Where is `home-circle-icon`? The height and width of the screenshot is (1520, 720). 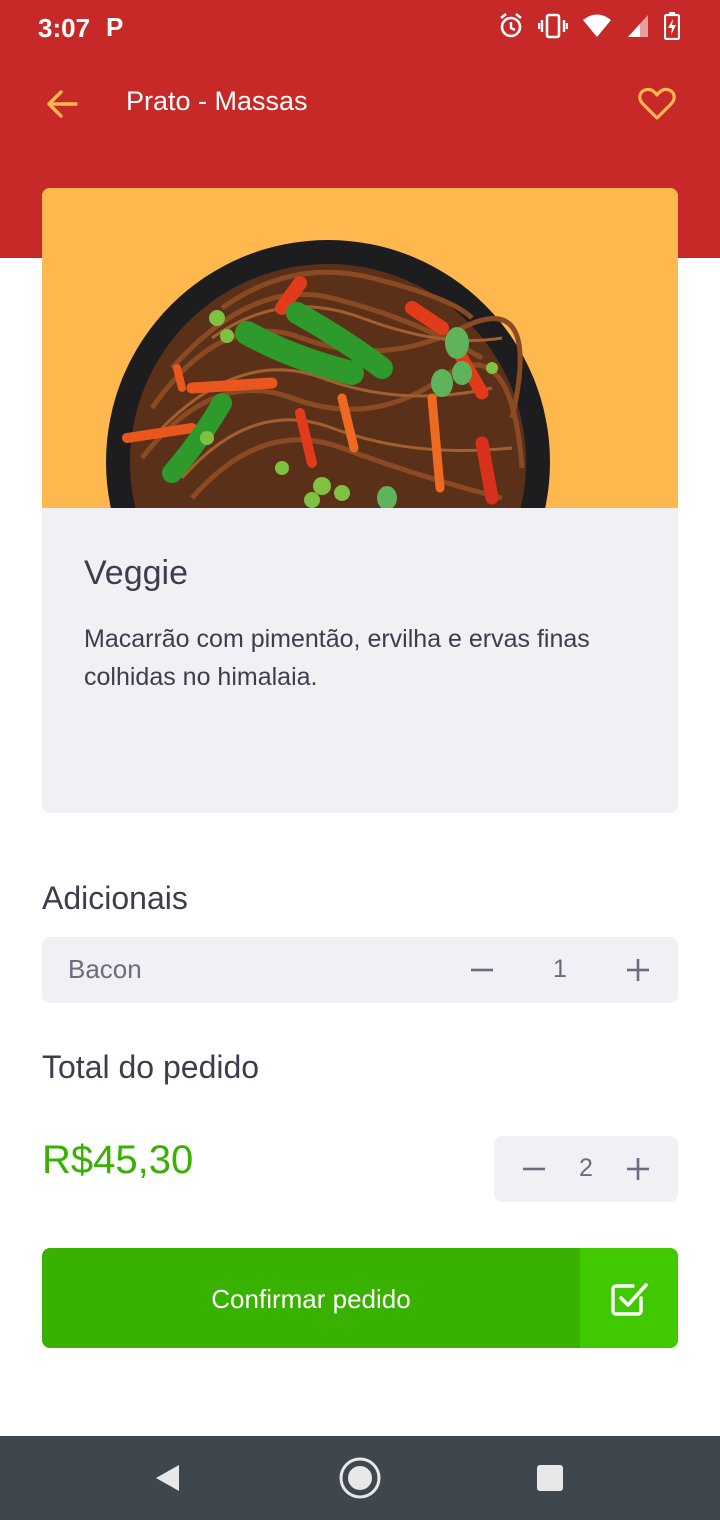
home-circle-icon is located at coordinates (360, 1478).